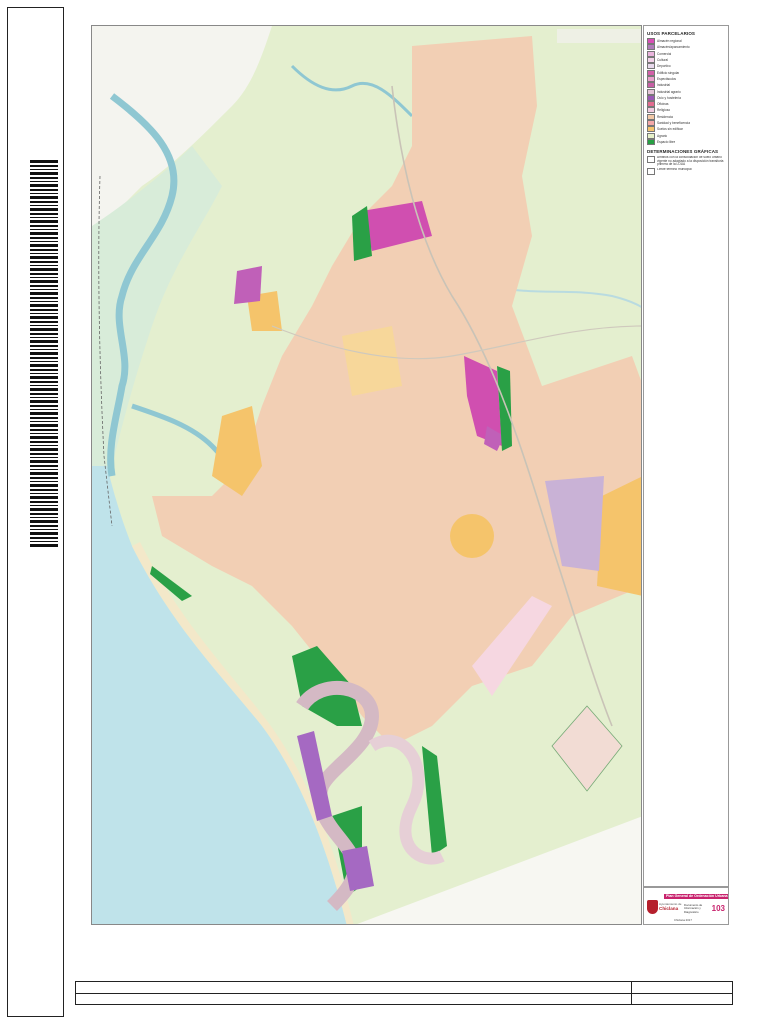 The height and width of the screenshot is (1024, 768). I want to click on legend-label: Deportivo, so click(664, 66).